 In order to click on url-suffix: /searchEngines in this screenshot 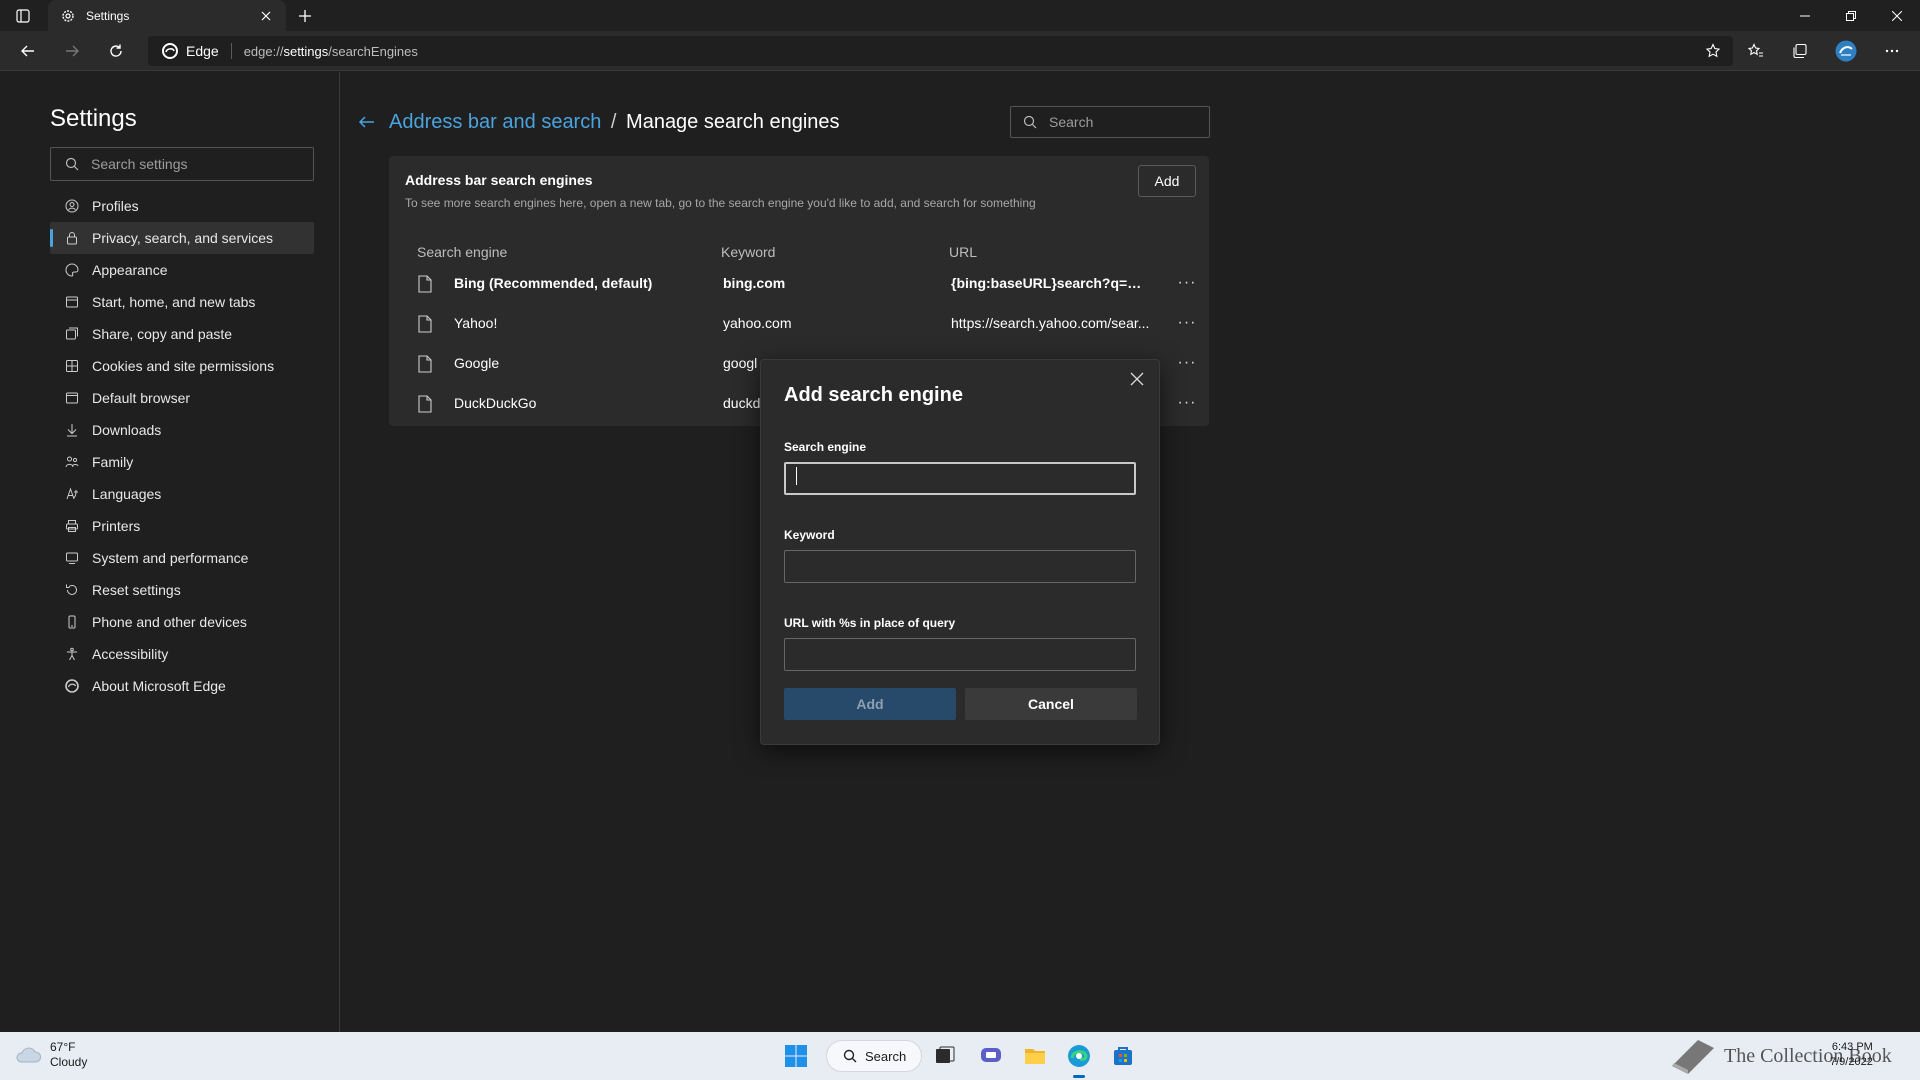, I will do `click(373, 51)`.